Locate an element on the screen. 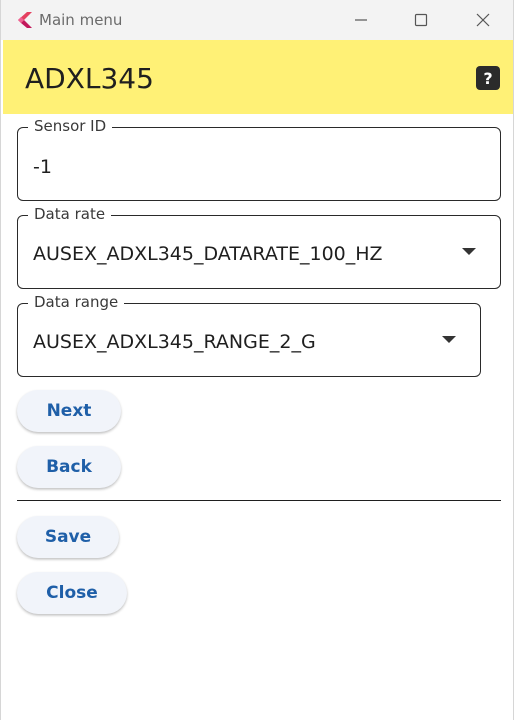 The image size is (514, 720). save-button: Save is located at coordinates (68, 537).